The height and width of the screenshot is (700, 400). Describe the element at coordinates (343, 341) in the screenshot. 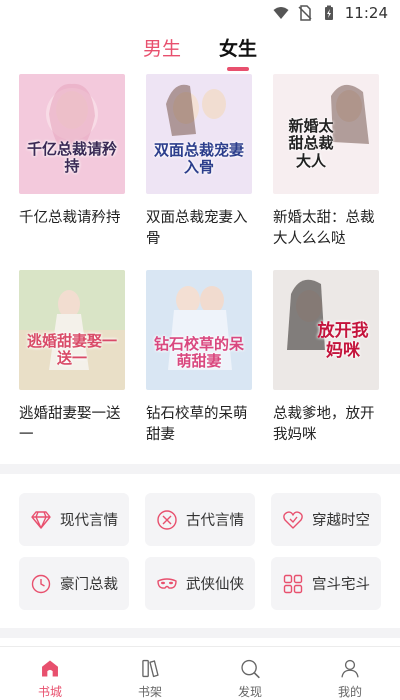

I see `book-cover-title: 放开我妈咪` at that location.